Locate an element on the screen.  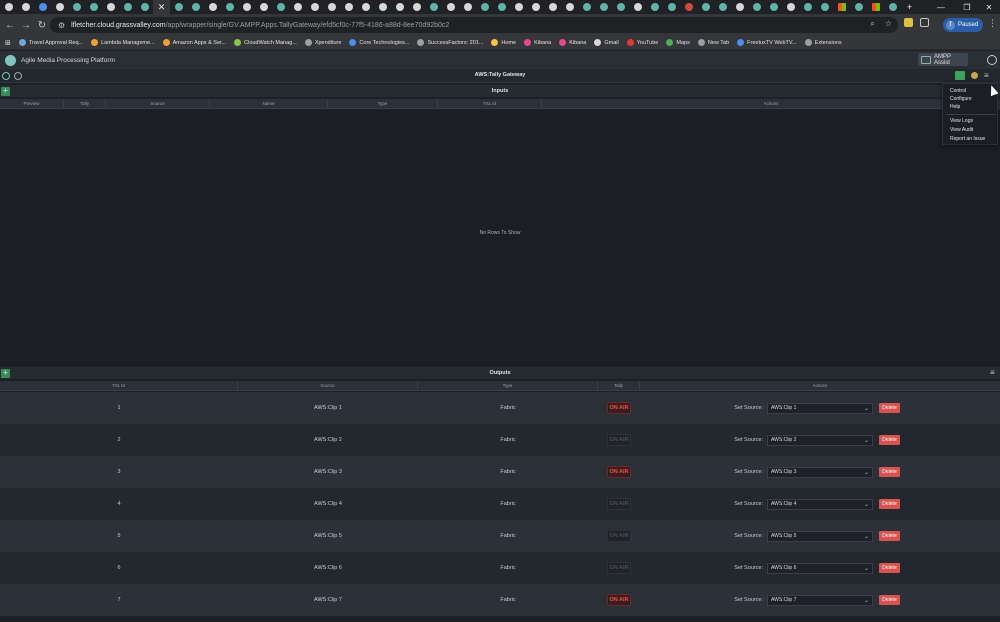
menu-item-view-audit: View Audit is located at coordinates (961, 130).